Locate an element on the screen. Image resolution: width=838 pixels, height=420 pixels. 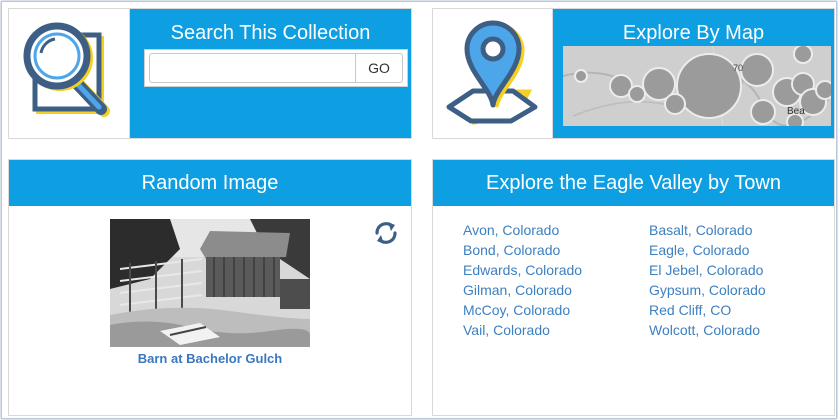
search-input is located at coordinates (252, 68).